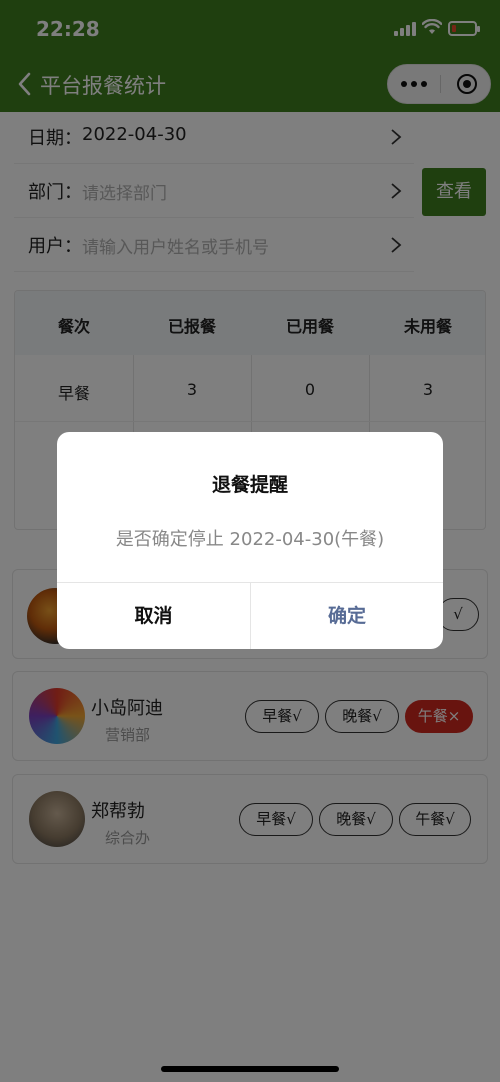 This screenshot has width=500, height=1082. What do you see at coordinates (153, 616) in the screenshot?
I see `cancel-button: 取消` at bounding box center [153, 616].